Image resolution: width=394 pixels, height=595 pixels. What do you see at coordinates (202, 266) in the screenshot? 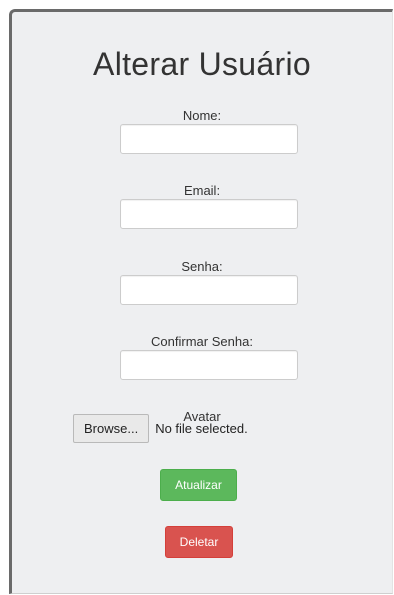
I see `password-label: Senha:` at bounding box center [202, 266].